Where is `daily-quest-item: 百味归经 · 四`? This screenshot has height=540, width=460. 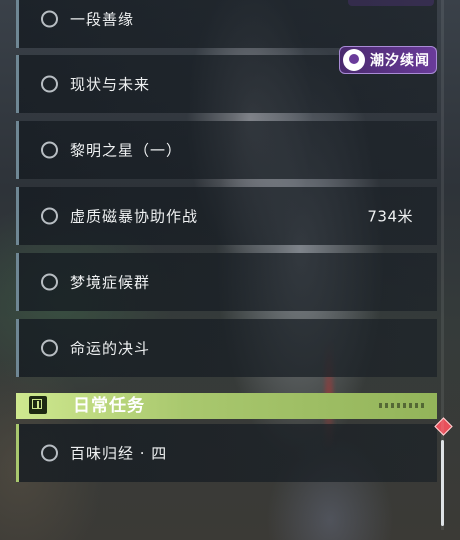 daily-quest-item: 百味归经 · 四 is located at coordinates (226, 453).